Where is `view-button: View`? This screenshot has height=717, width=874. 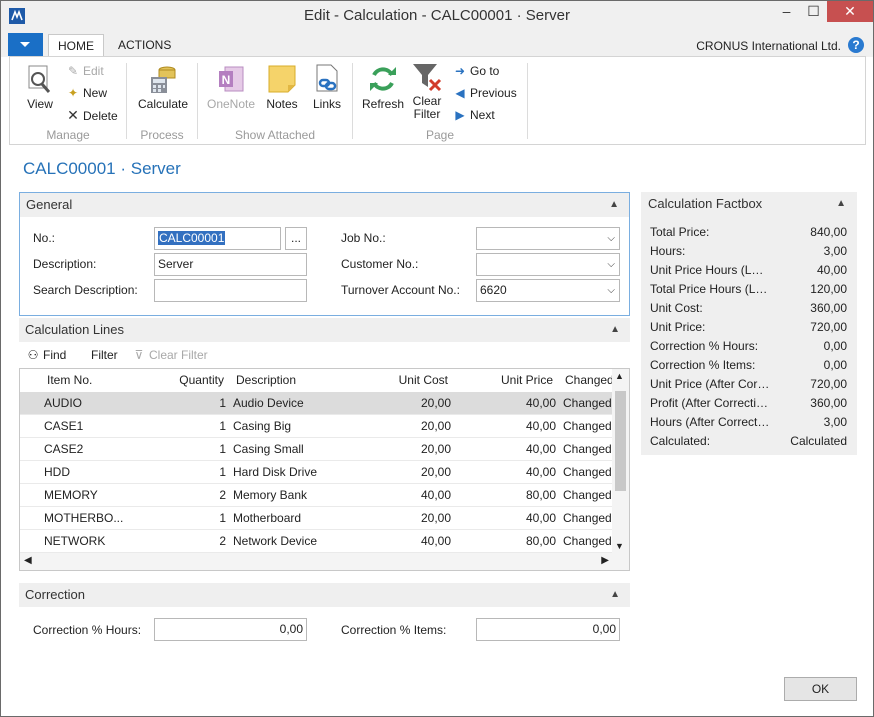
view-button: View is located at coordinates (40, 86).